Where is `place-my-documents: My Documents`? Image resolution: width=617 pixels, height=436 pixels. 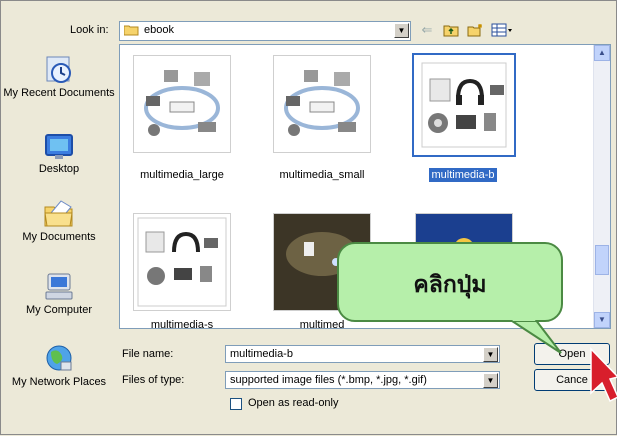 place-my-documents: My Documents is located at coordinates (59, 220).